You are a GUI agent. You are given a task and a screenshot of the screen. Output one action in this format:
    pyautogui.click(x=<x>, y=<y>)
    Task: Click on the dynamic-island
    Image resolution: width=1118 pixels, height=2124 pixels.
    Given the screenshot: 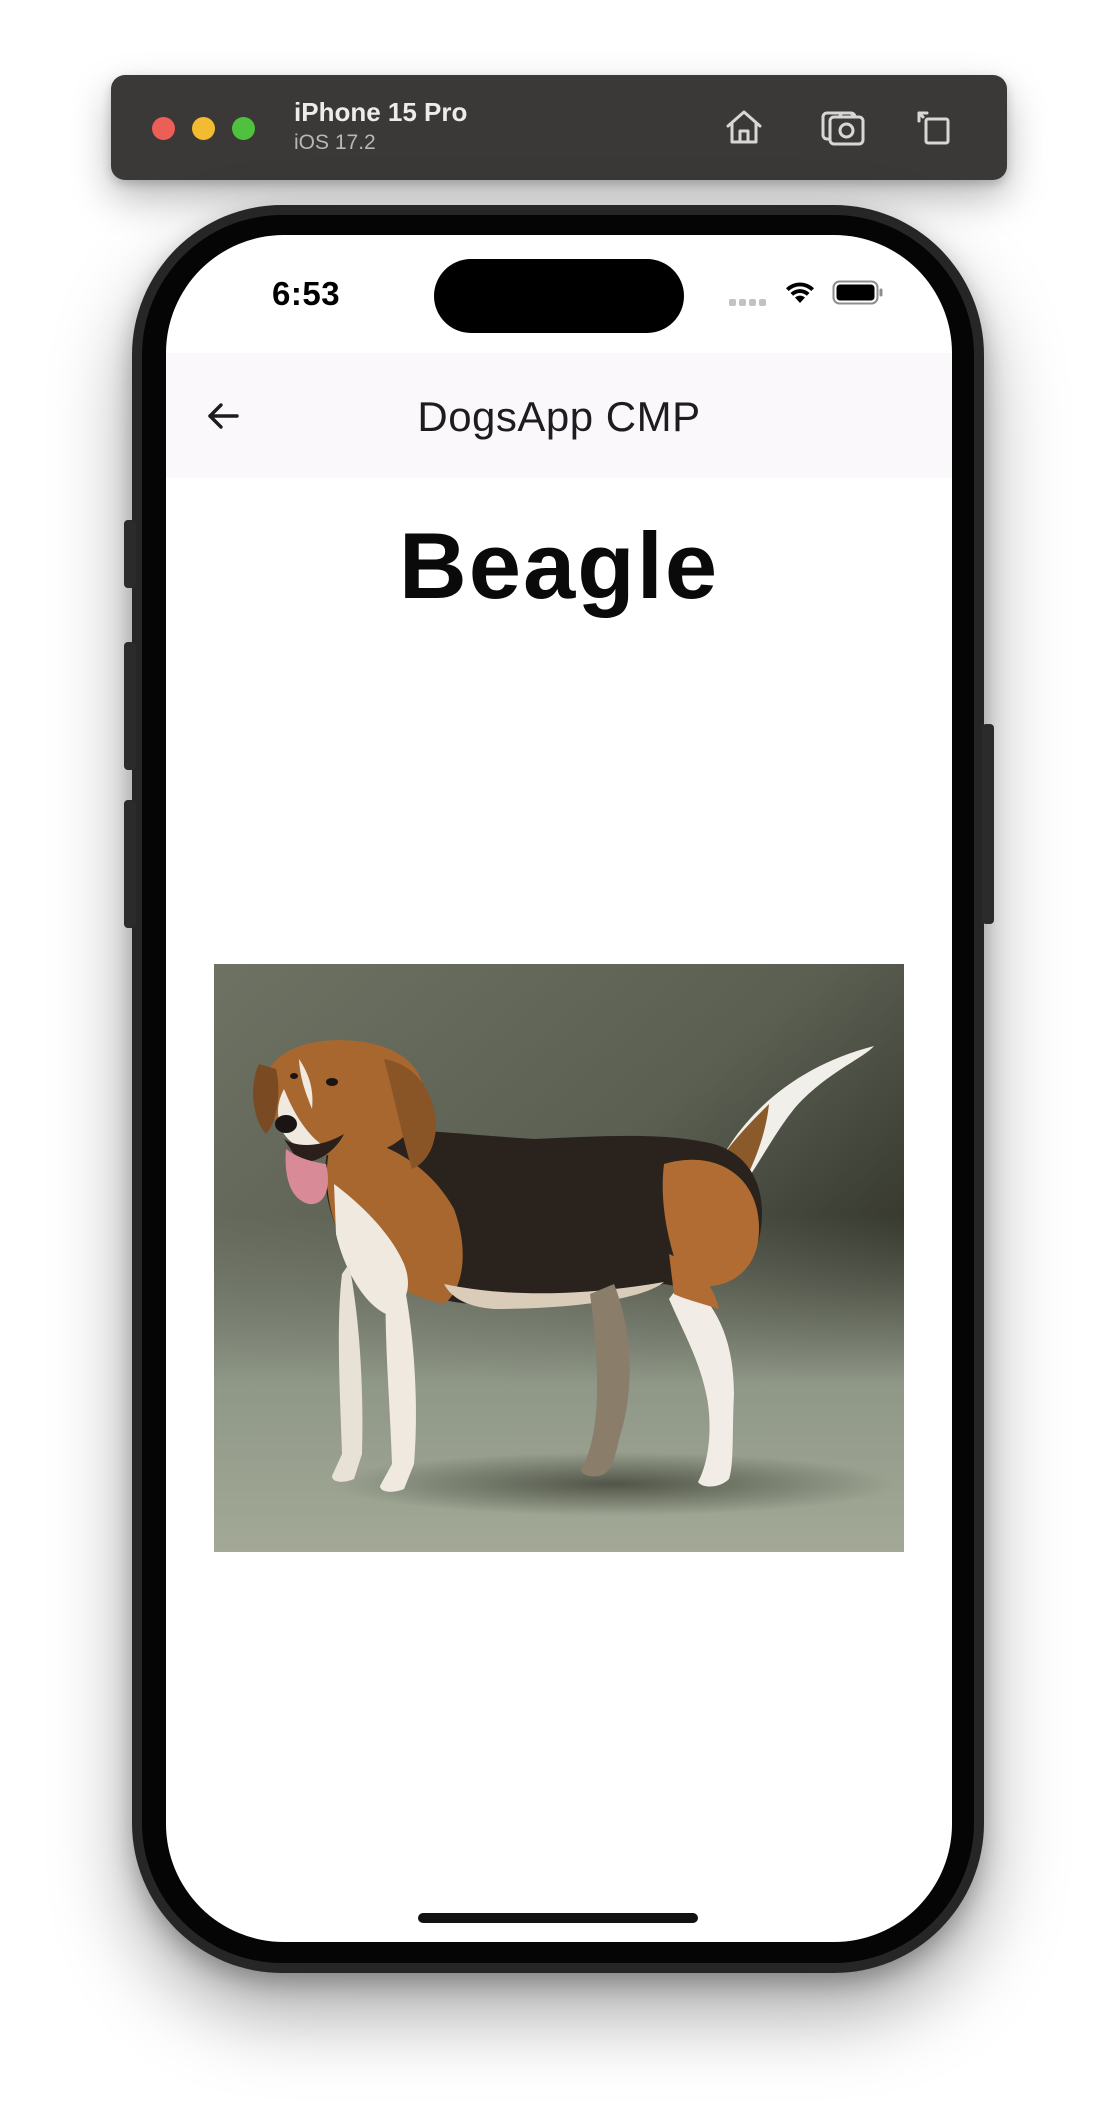 What is the action you would take?
    pyautogui.click(x=559, y=296)
    